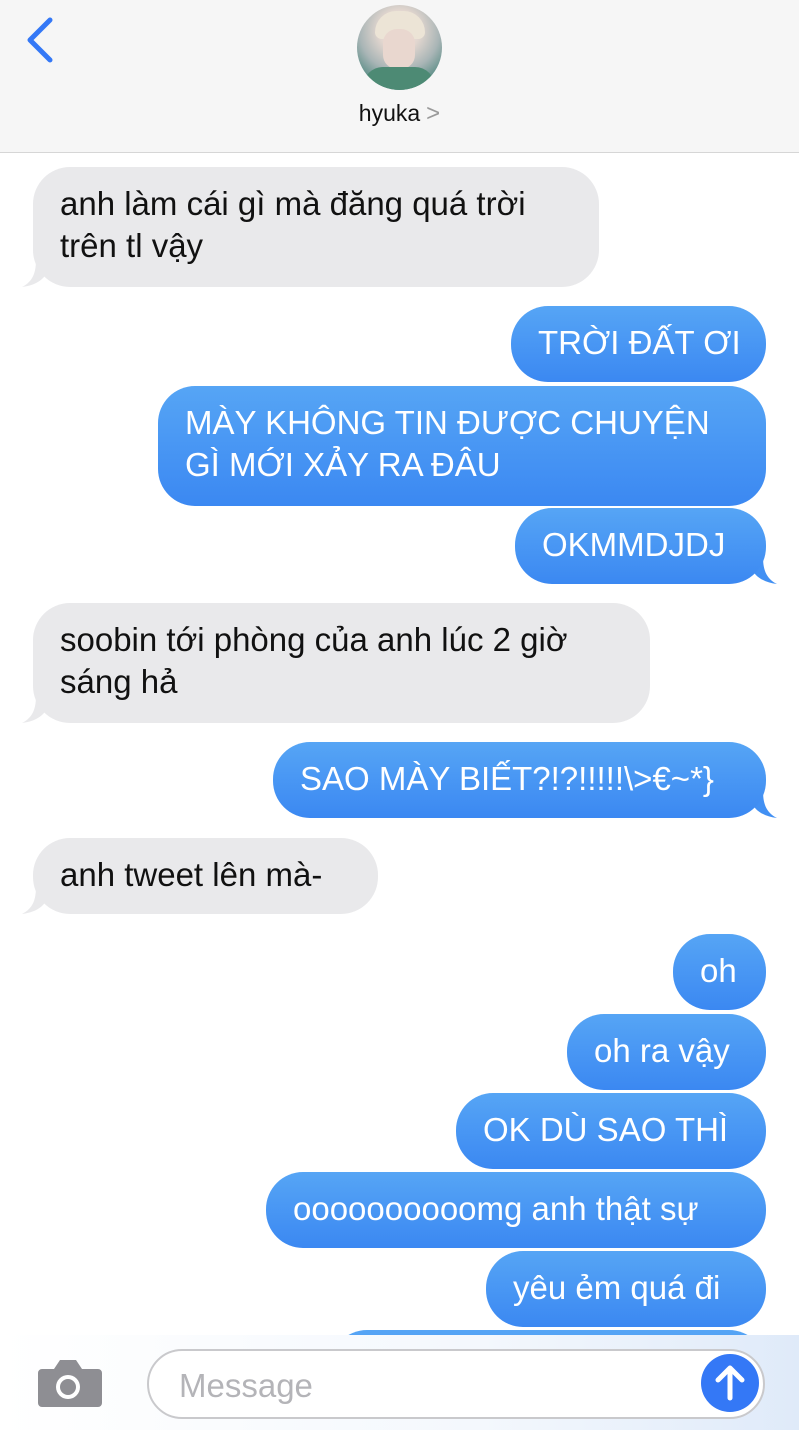  What do you see at coordinates (447, 422) in the screenshot?
I see `message-text: MÀY KHÔNG TIN ĐƯỢC CHUYỆN` at bounding box center [447, 422].